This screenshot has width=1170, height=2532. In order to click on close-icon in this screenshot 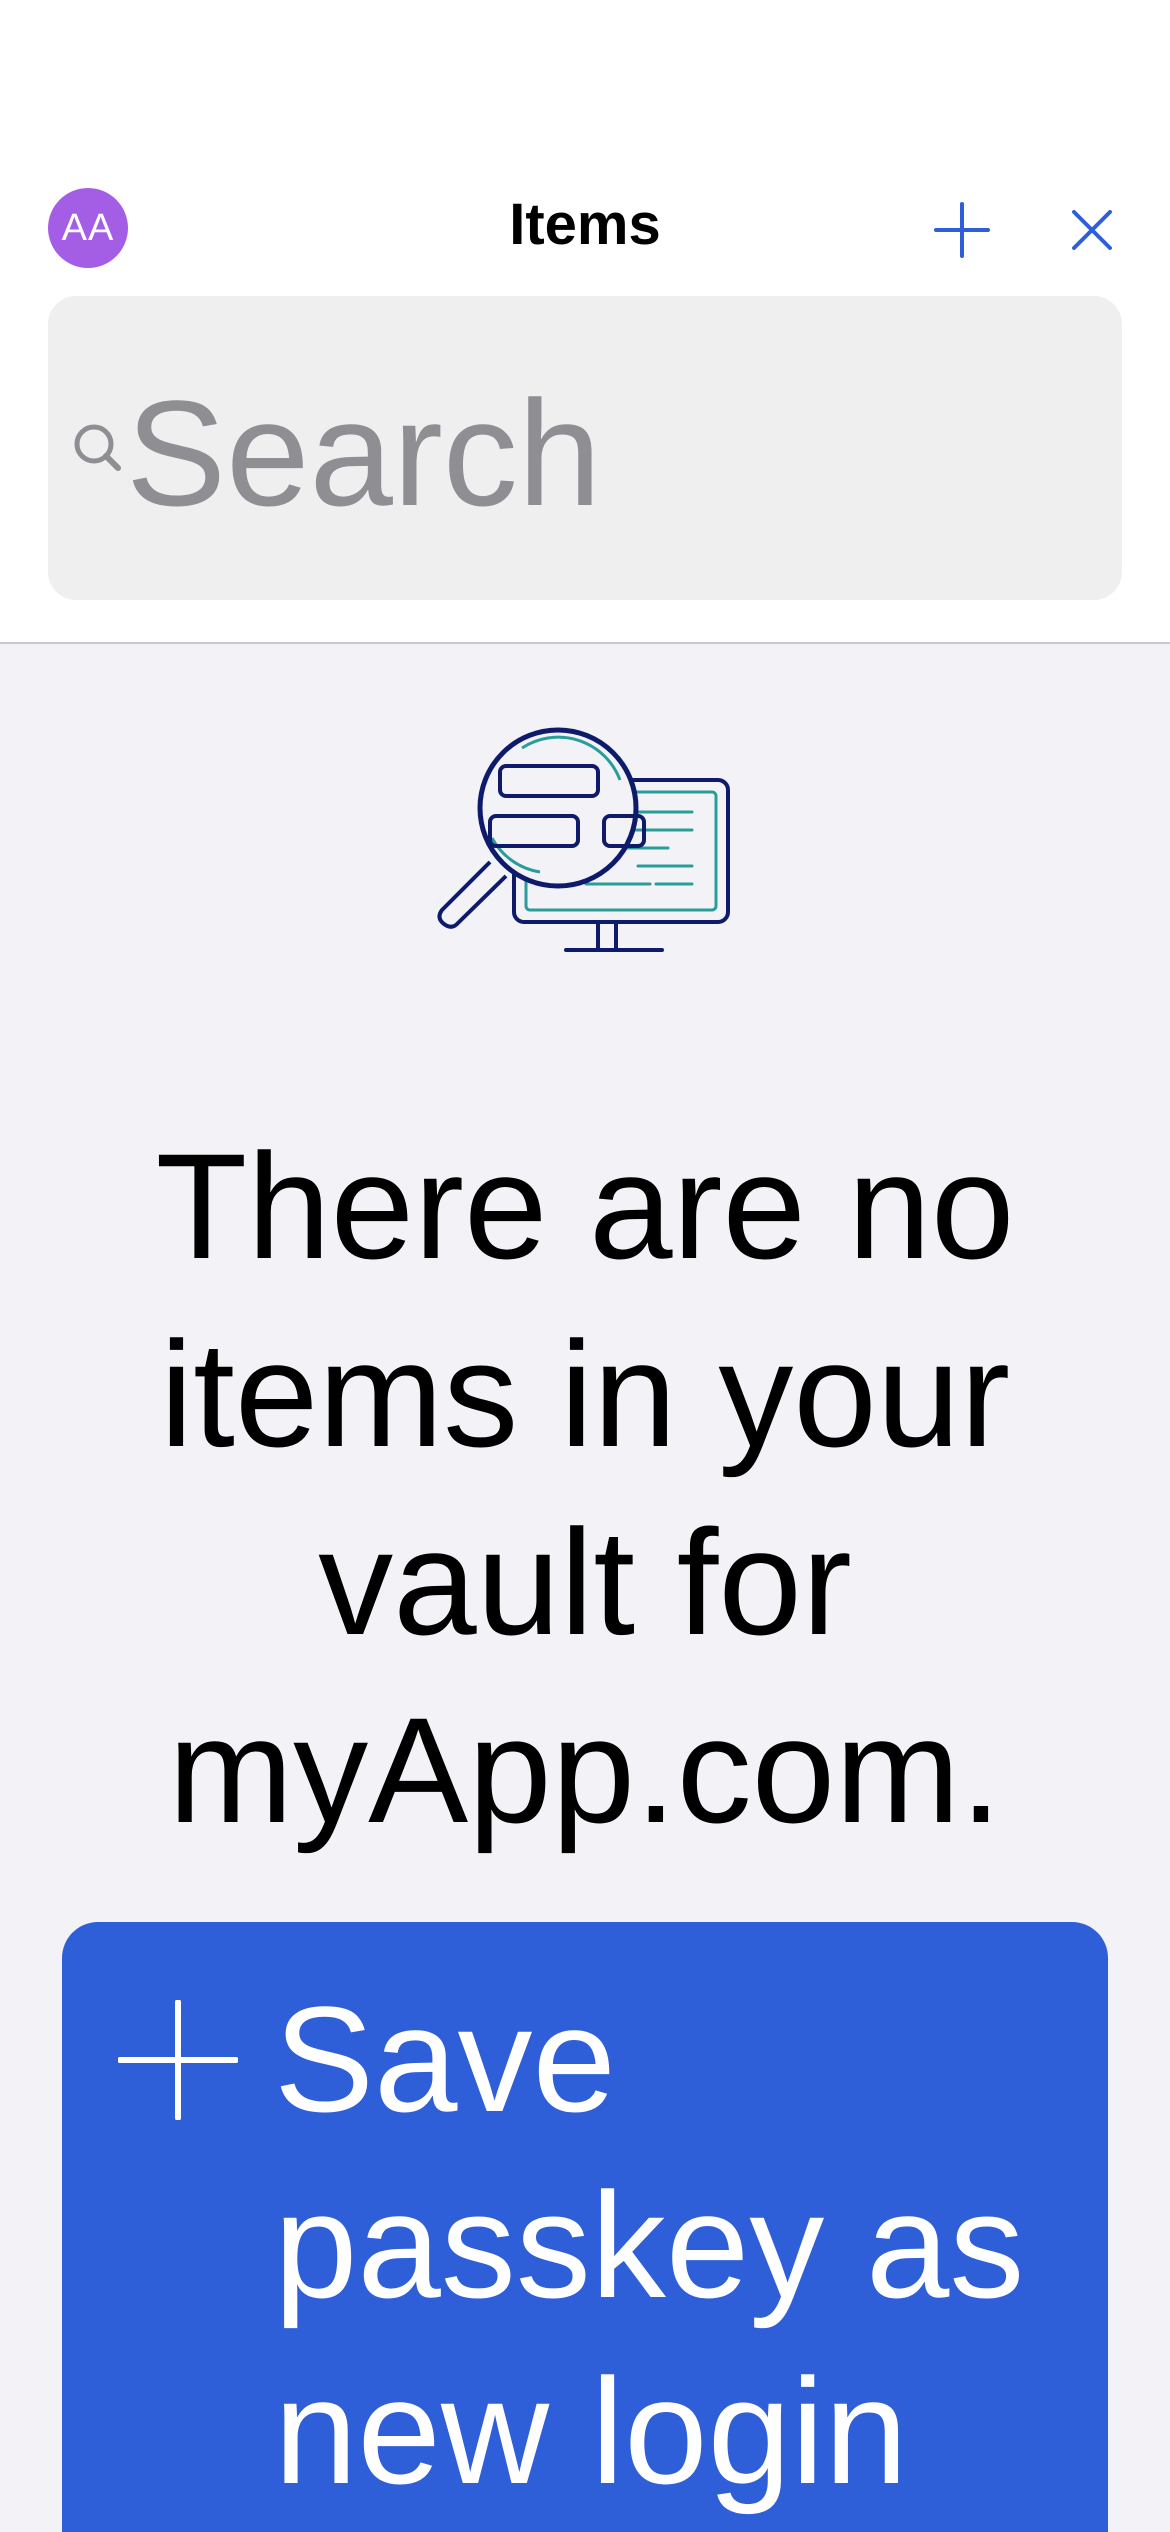, I will do `click(1092, 230)`.